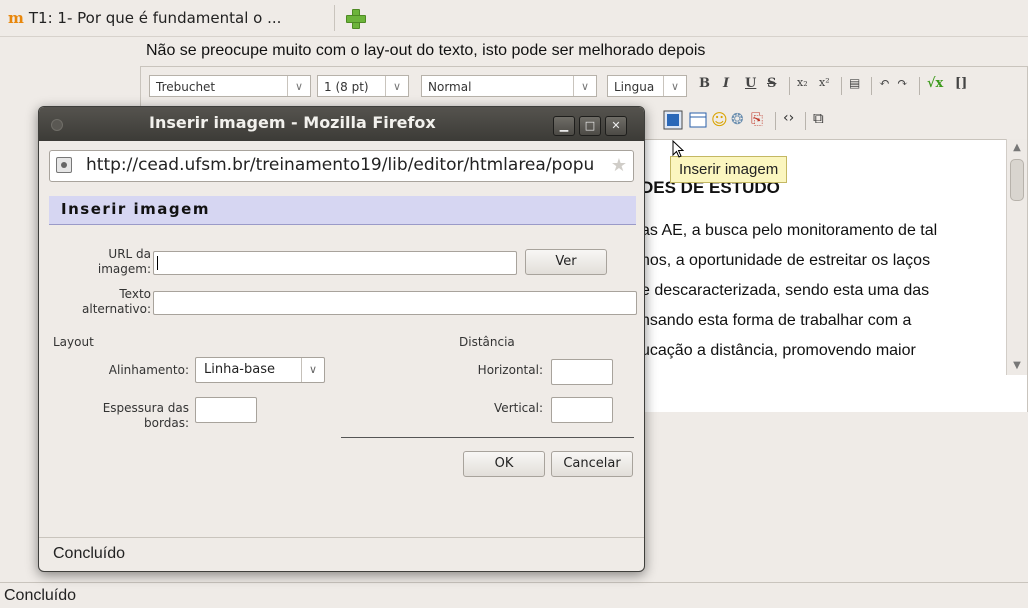 This screenshot has width=1028, height=609. Describe the element at coordinates (1017, 366) in the screenshot. I see `scroll-down-icon: ▼` at that location.